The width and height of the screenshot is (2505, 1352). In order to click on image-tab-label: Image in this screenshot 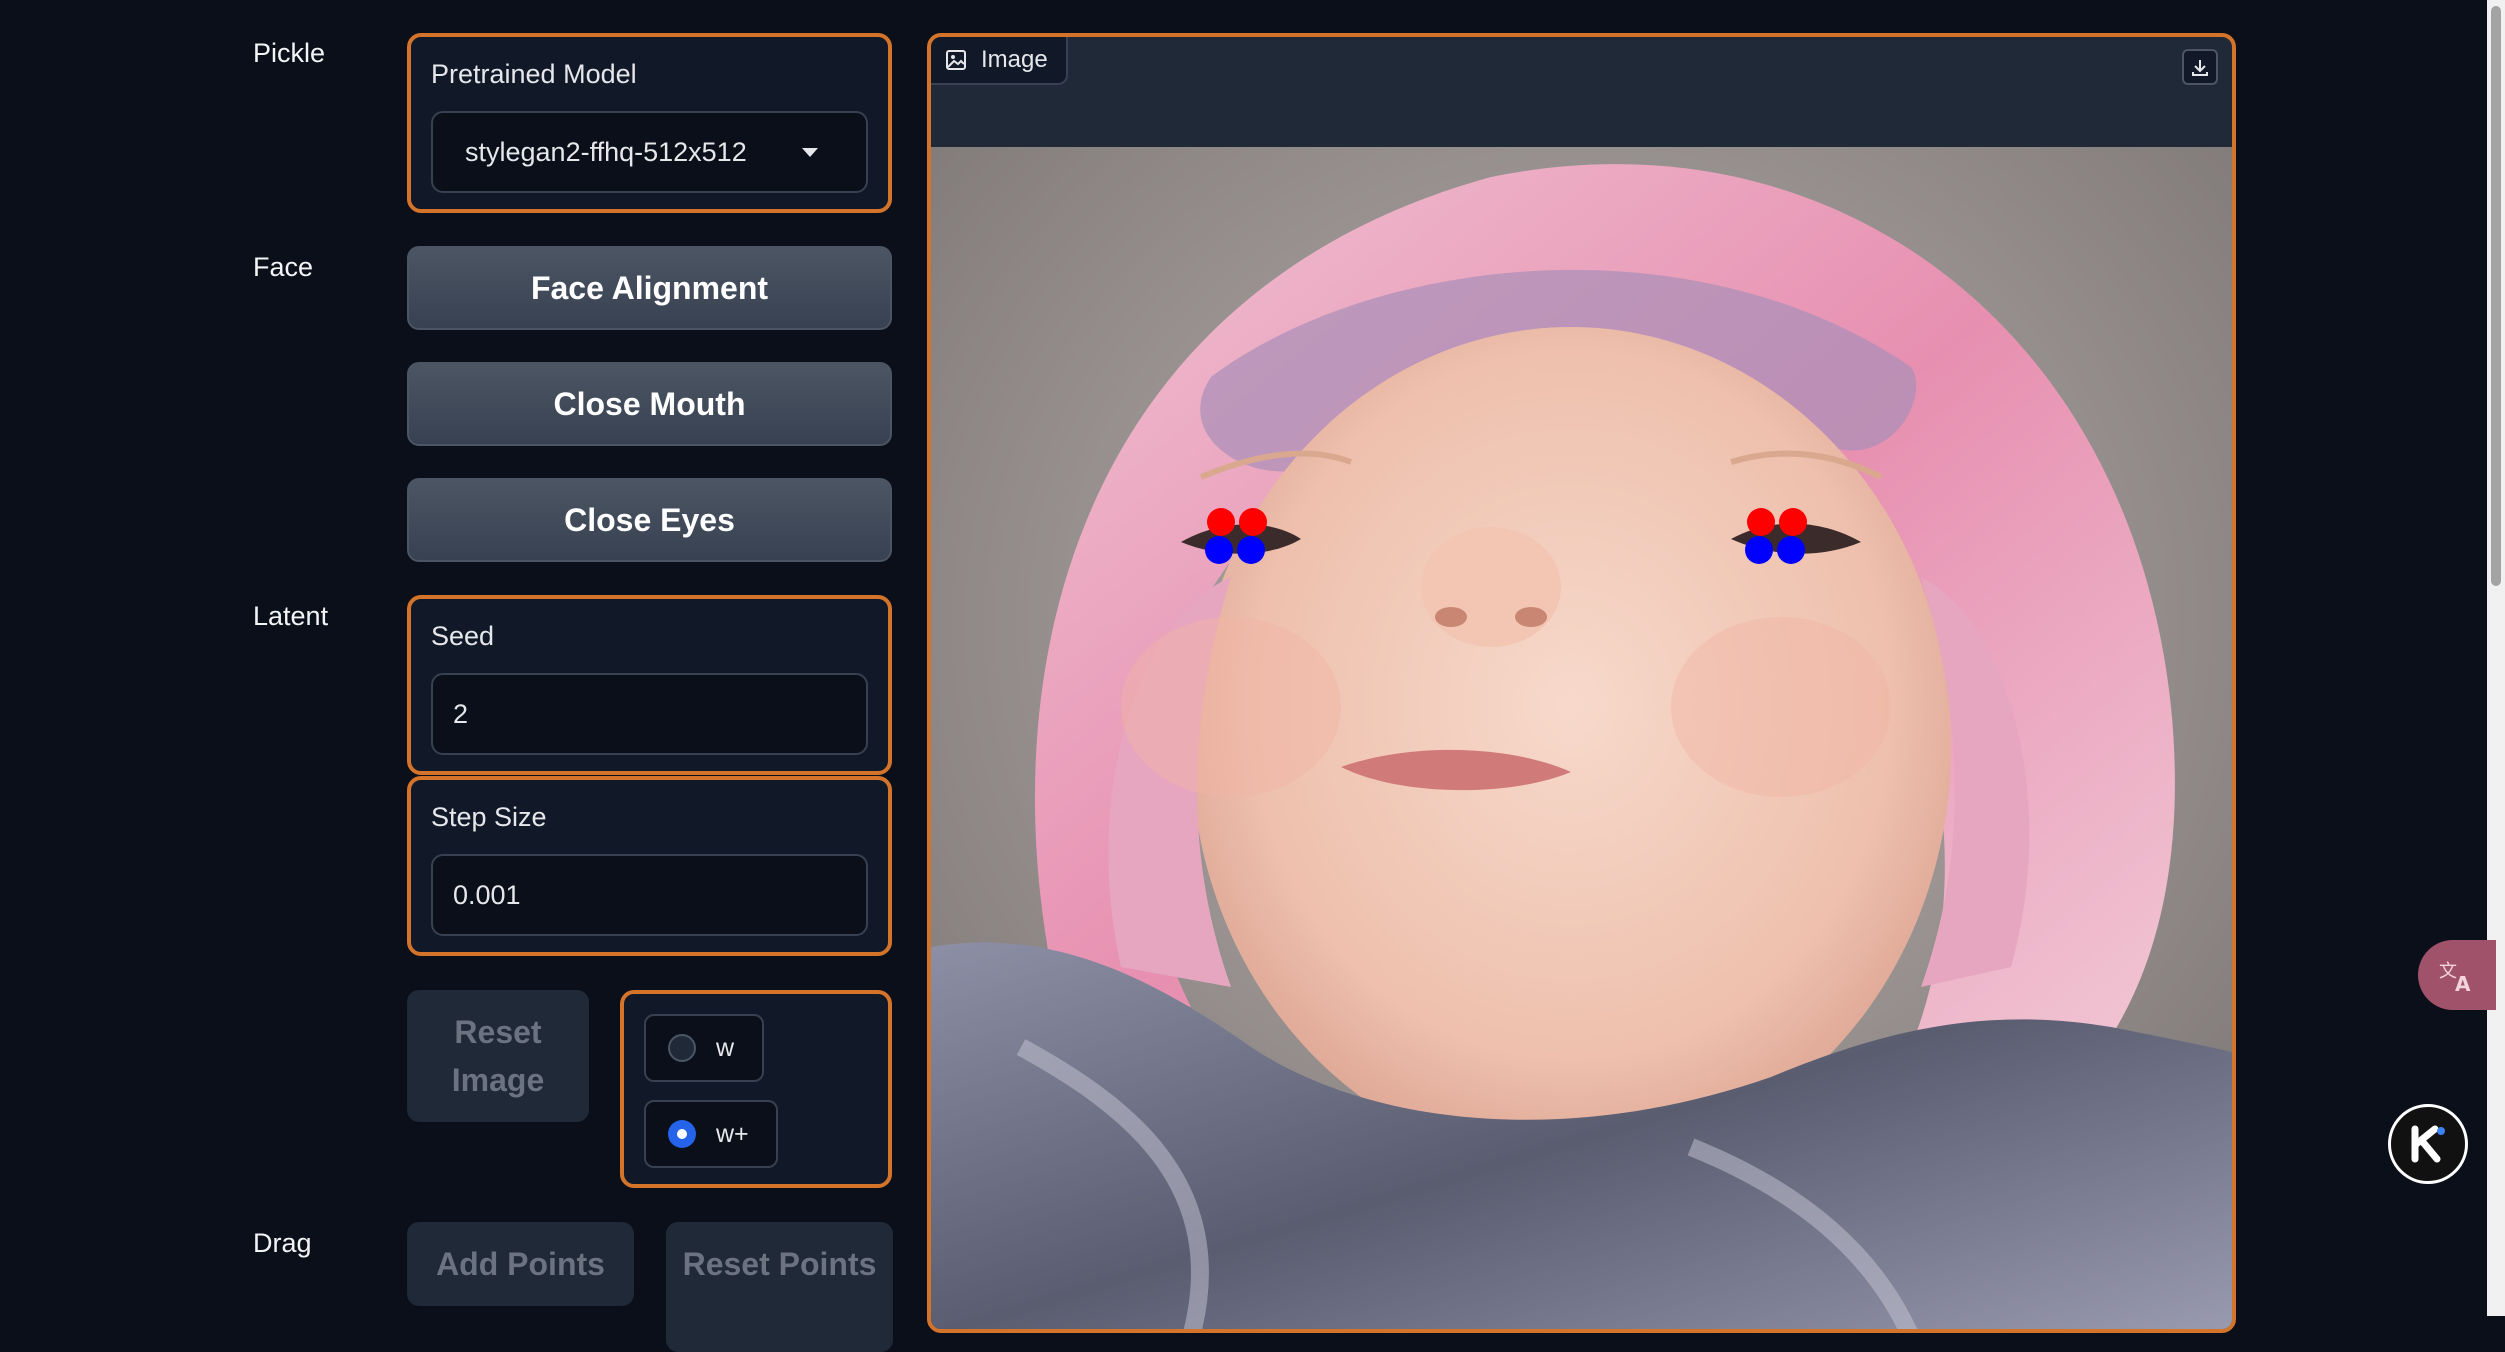, I will do `click(1014, 59)`.